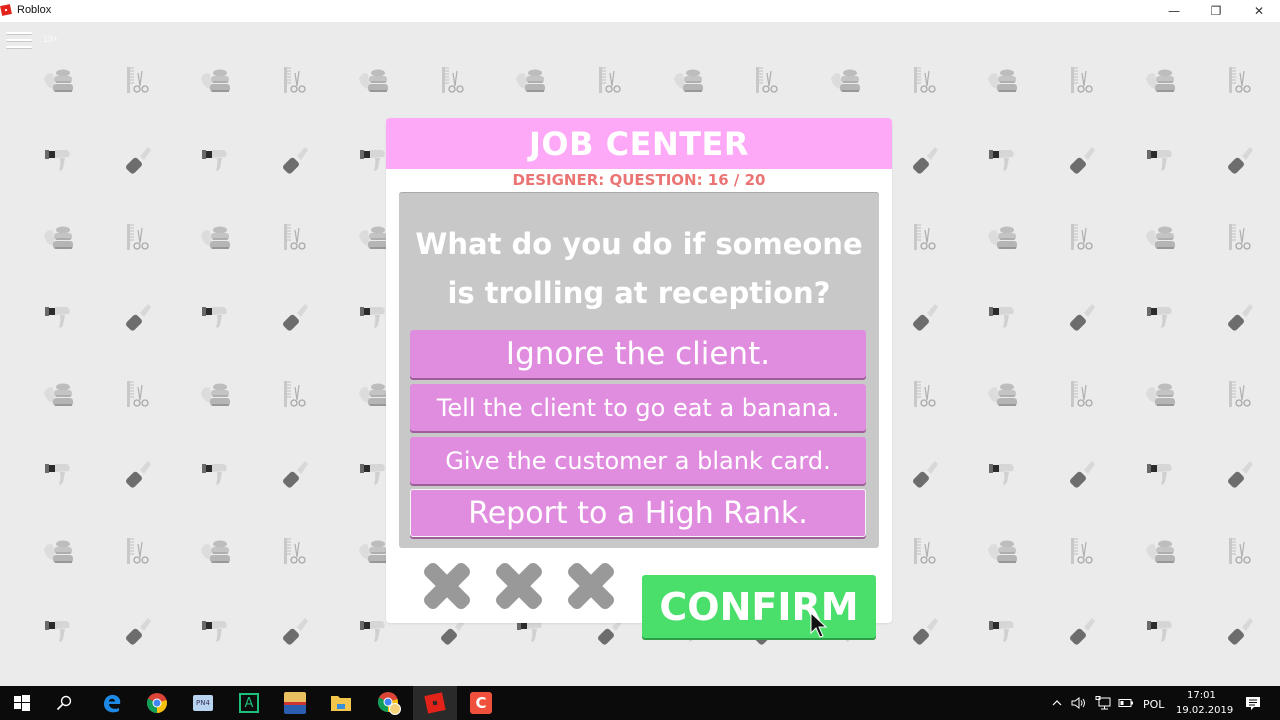 The image size is (1280, 720). I want to click on taskbar-chrome, so click(157, 703).